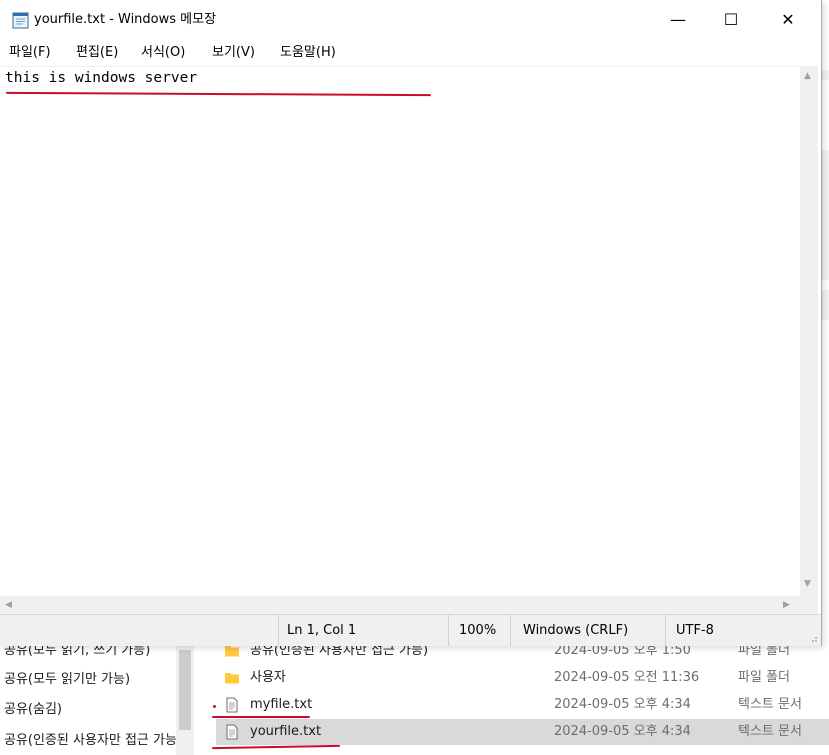 This screenshot has height=755, width=829. What do you see at coordinates (695, 630) in the screenshot?
I see `encoding-text: UTF-8` at bounding box center [695, 630].